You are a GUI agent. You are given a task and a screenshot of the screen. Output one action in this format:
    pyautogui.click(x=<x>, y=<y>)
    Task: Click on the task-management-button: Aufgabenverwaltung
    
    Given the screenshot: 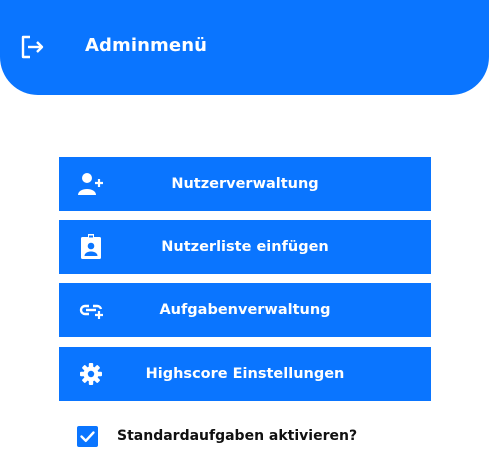 What is the action you would take?
    pyautogui.click(x=245, y=310)
    